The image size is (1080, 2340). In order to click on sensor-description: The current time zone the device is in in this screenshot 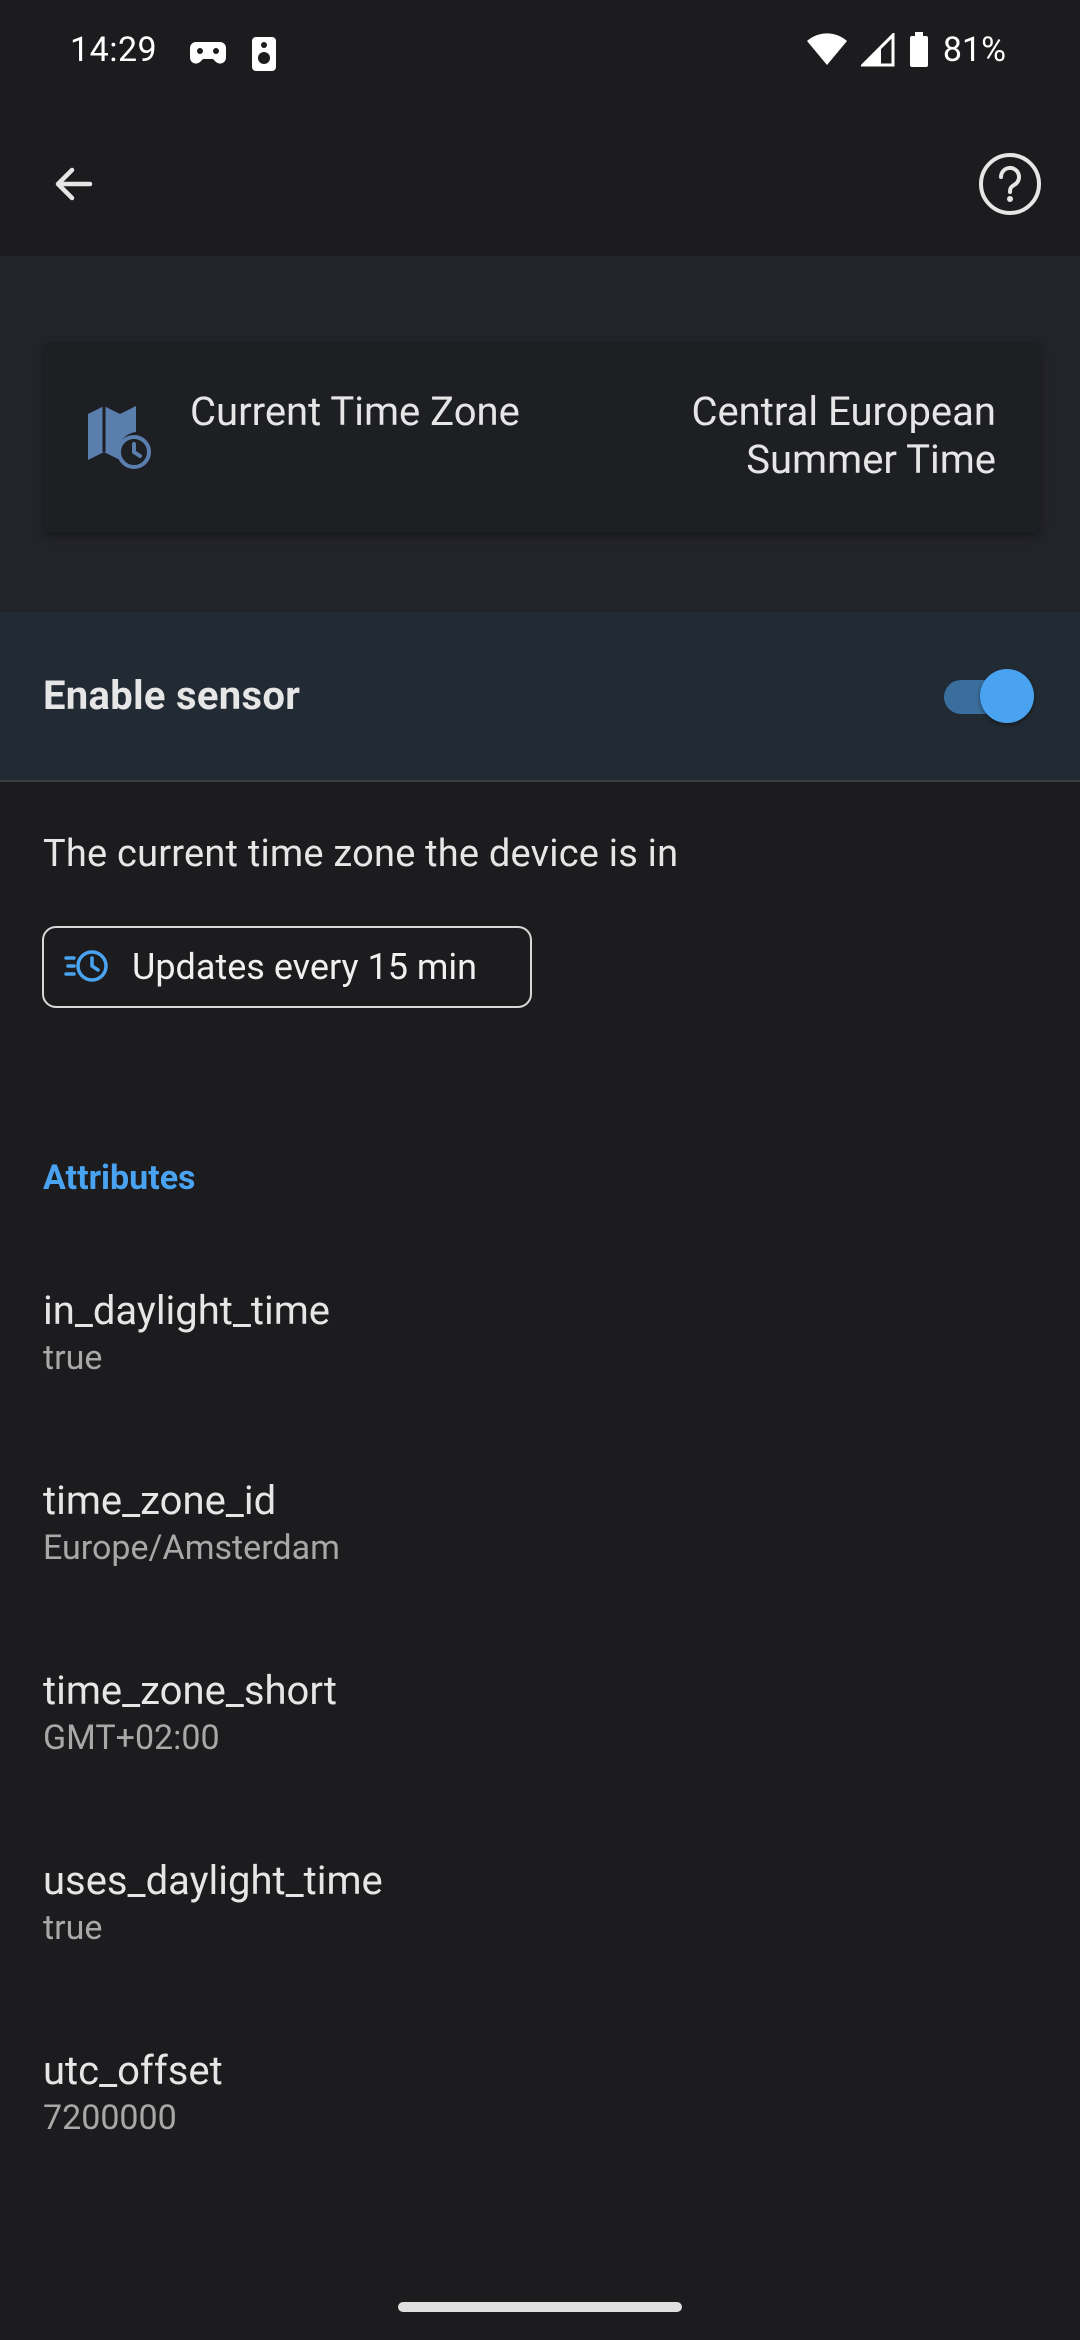, I will do `click(361, 854)`.